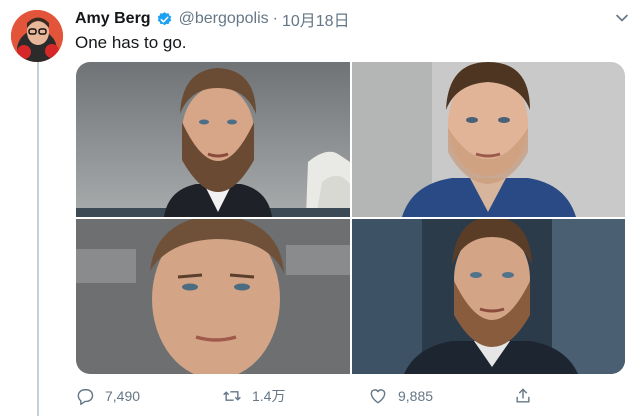  What do you see at coordinates (131, 42) in the screenshot?
I see `tweet-text: One has to go.` at bounding box center [131, 42].